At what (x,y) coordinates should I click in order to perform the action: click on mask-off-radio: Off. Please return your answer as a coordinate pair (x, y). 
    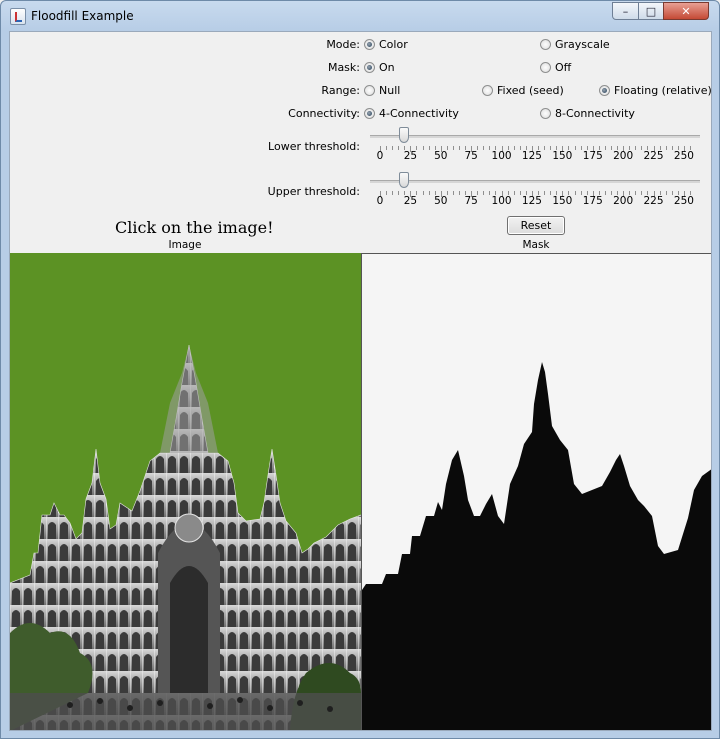
    Looking at the image, I should click on (555, 67).